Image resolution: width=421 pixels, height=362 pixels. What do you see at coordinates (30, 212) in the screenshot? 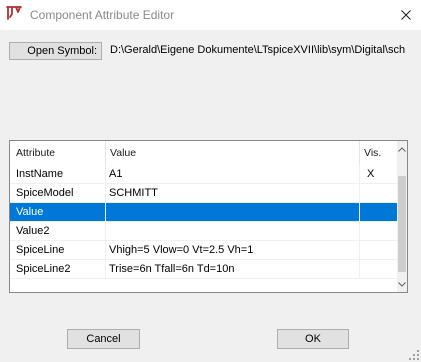
I see `attribute-name: Value` at bounding box center [30, 212].